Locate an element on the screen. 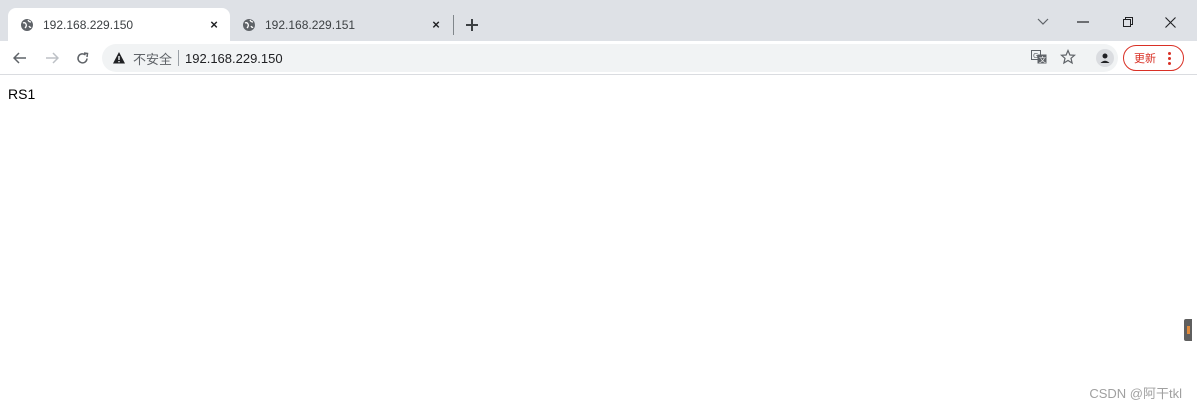  arrow-right-icon is located at coordinates (52, 58).